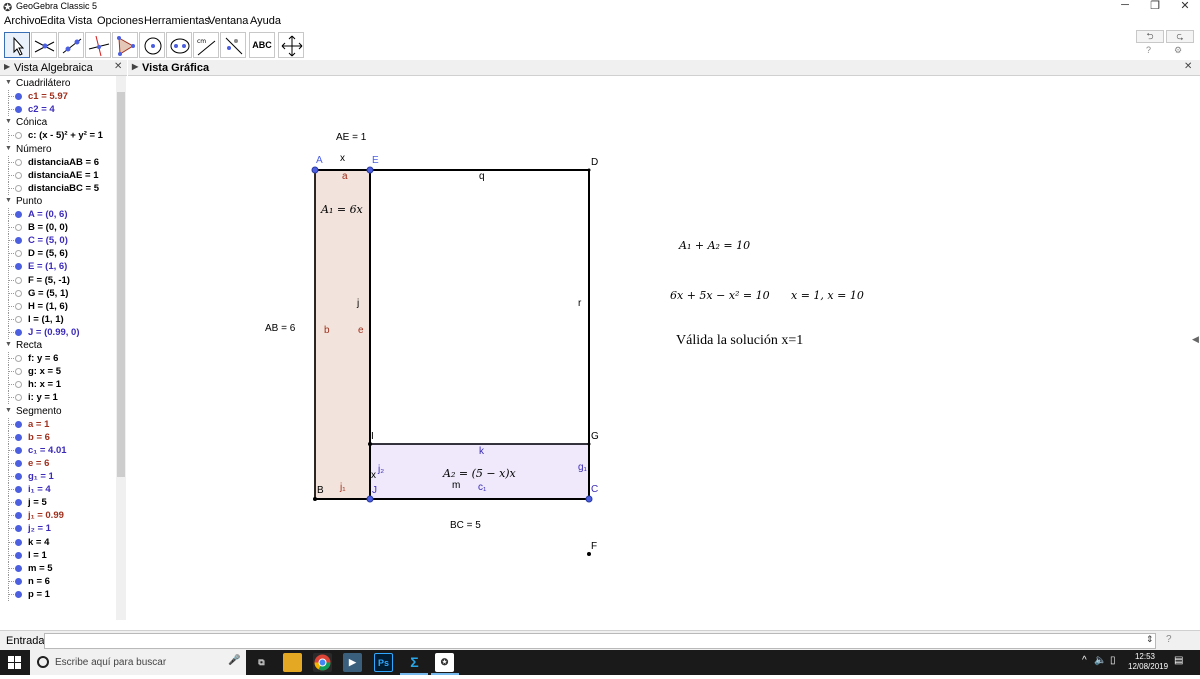 The width and height of the screenshot is (1200, 679). I want to click on point-f, so click(589, 554).